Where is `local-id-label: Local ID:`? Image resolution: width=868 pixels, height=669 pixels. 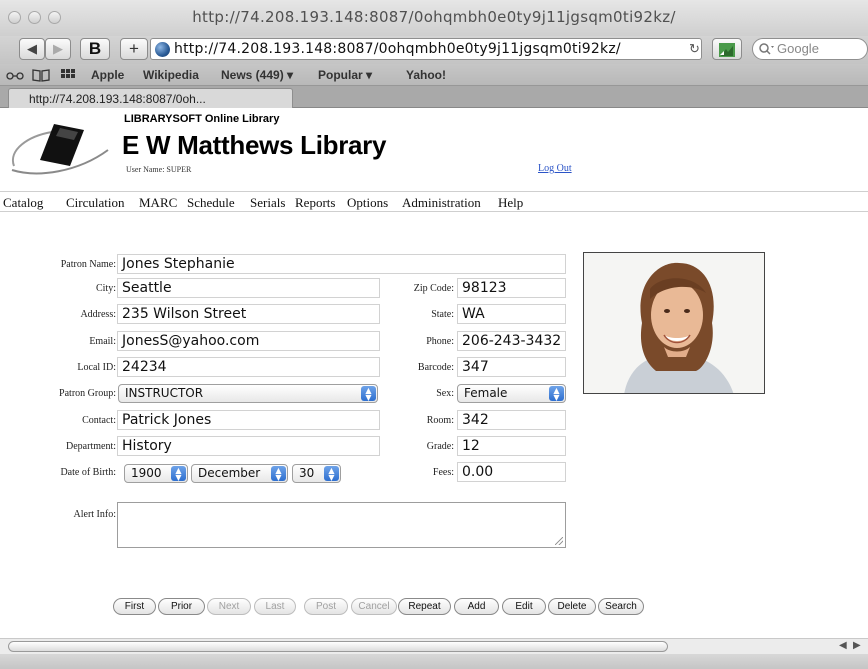 local-id-label: Local ID: is located at coordinates (96, 367).